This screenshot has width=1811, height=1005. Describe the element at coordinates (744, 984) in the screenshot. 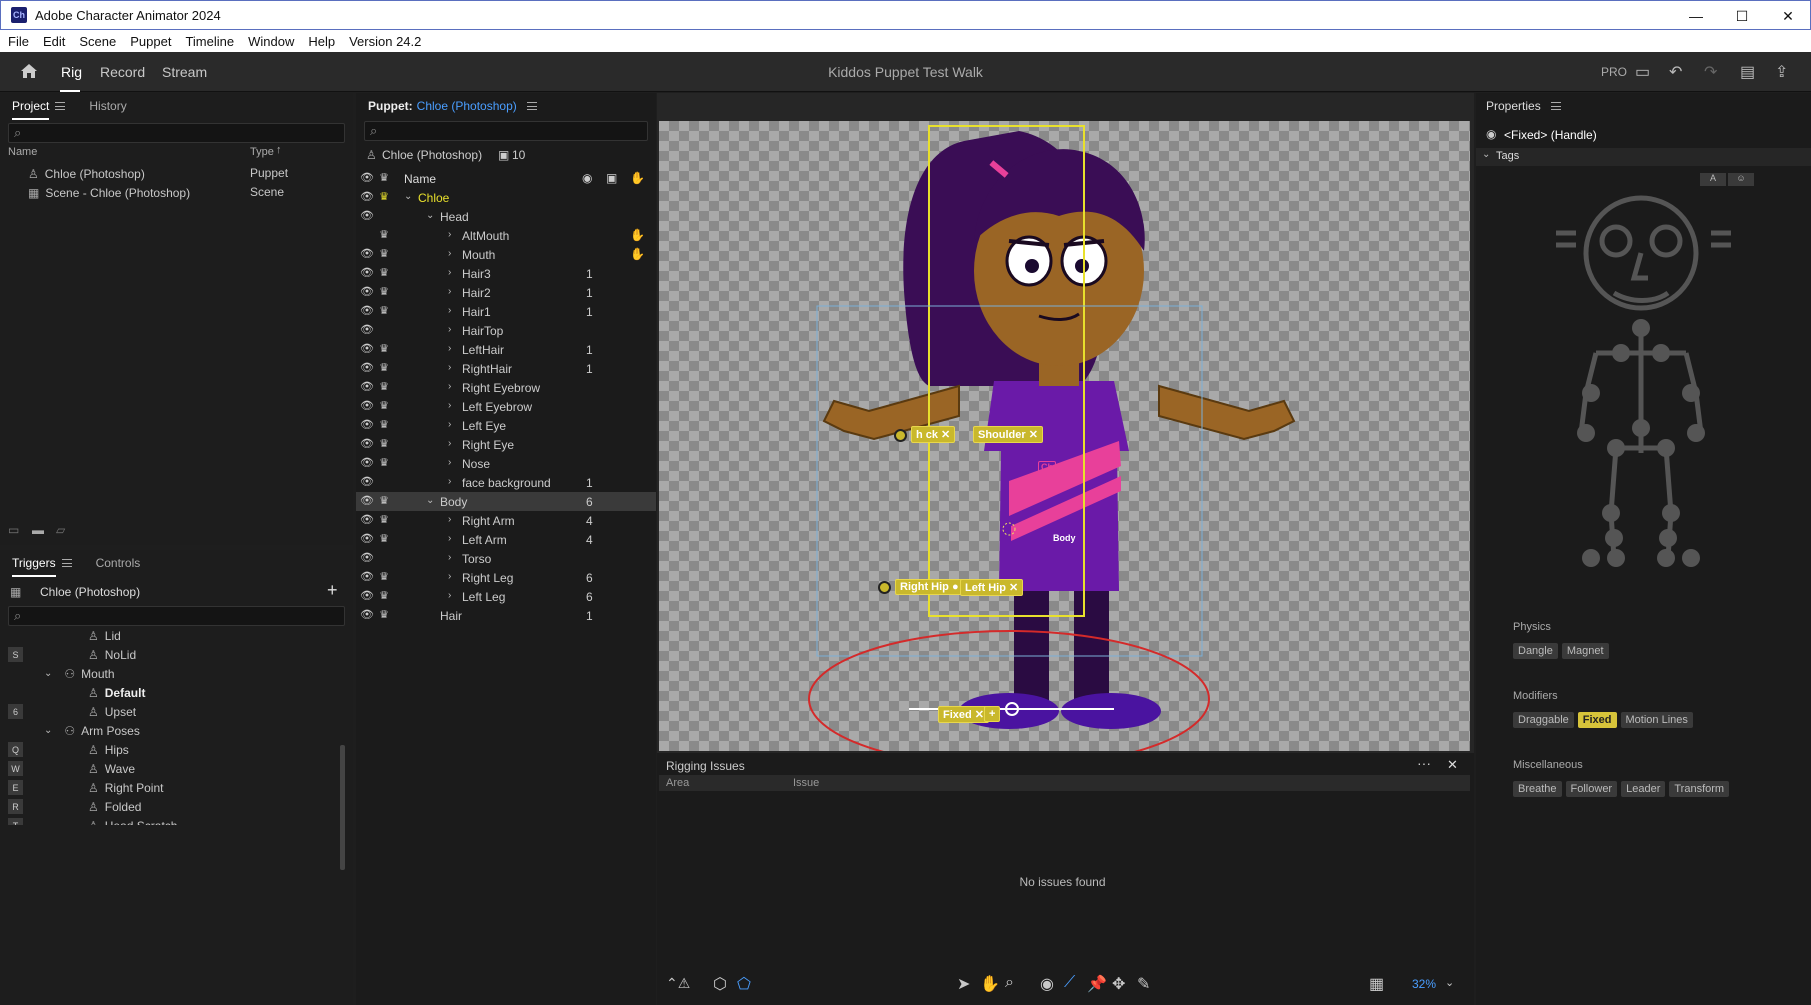

I see `outline-icon: ⬠` at that location.